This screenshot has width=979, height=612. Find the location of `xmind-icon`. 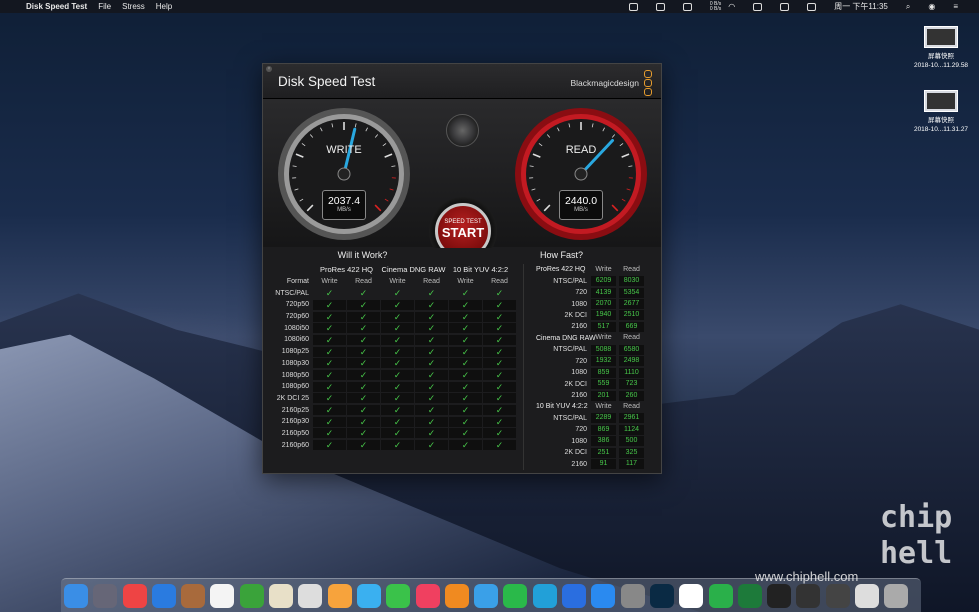

xmind-icon is located at coordinates (720, 595).